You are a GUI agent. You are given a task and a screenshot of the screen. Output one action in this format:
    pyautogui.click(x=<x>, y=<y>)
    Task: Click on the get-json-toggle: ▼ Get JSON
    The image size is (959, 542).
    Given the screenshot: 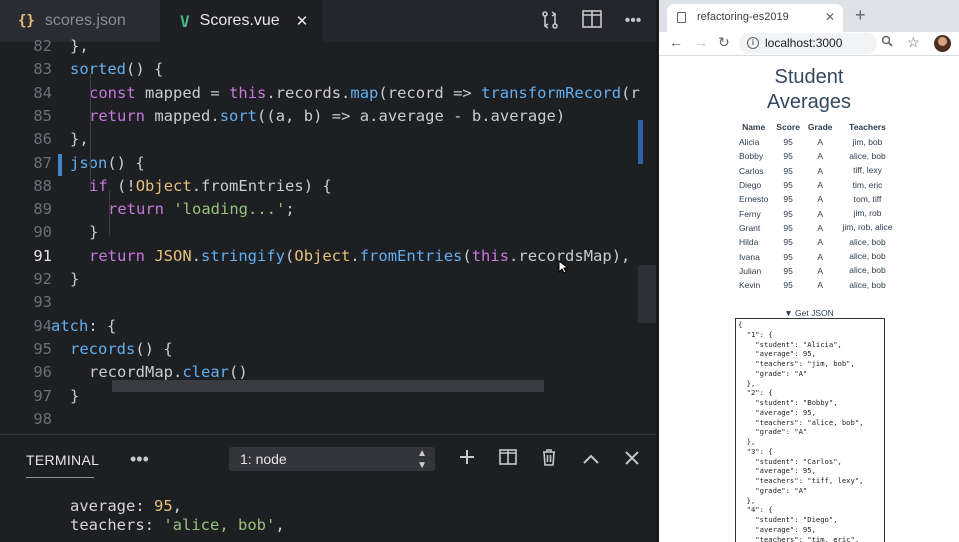 What is the action you would take?
    pyautogui.click(x=809, y=313)
    